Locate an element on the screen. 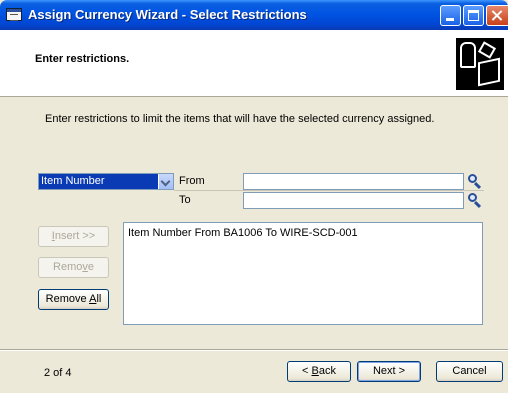 This screenshot has width=508, height=393. page-indicator: 2 of 4 is located at coordinates (58, 373).